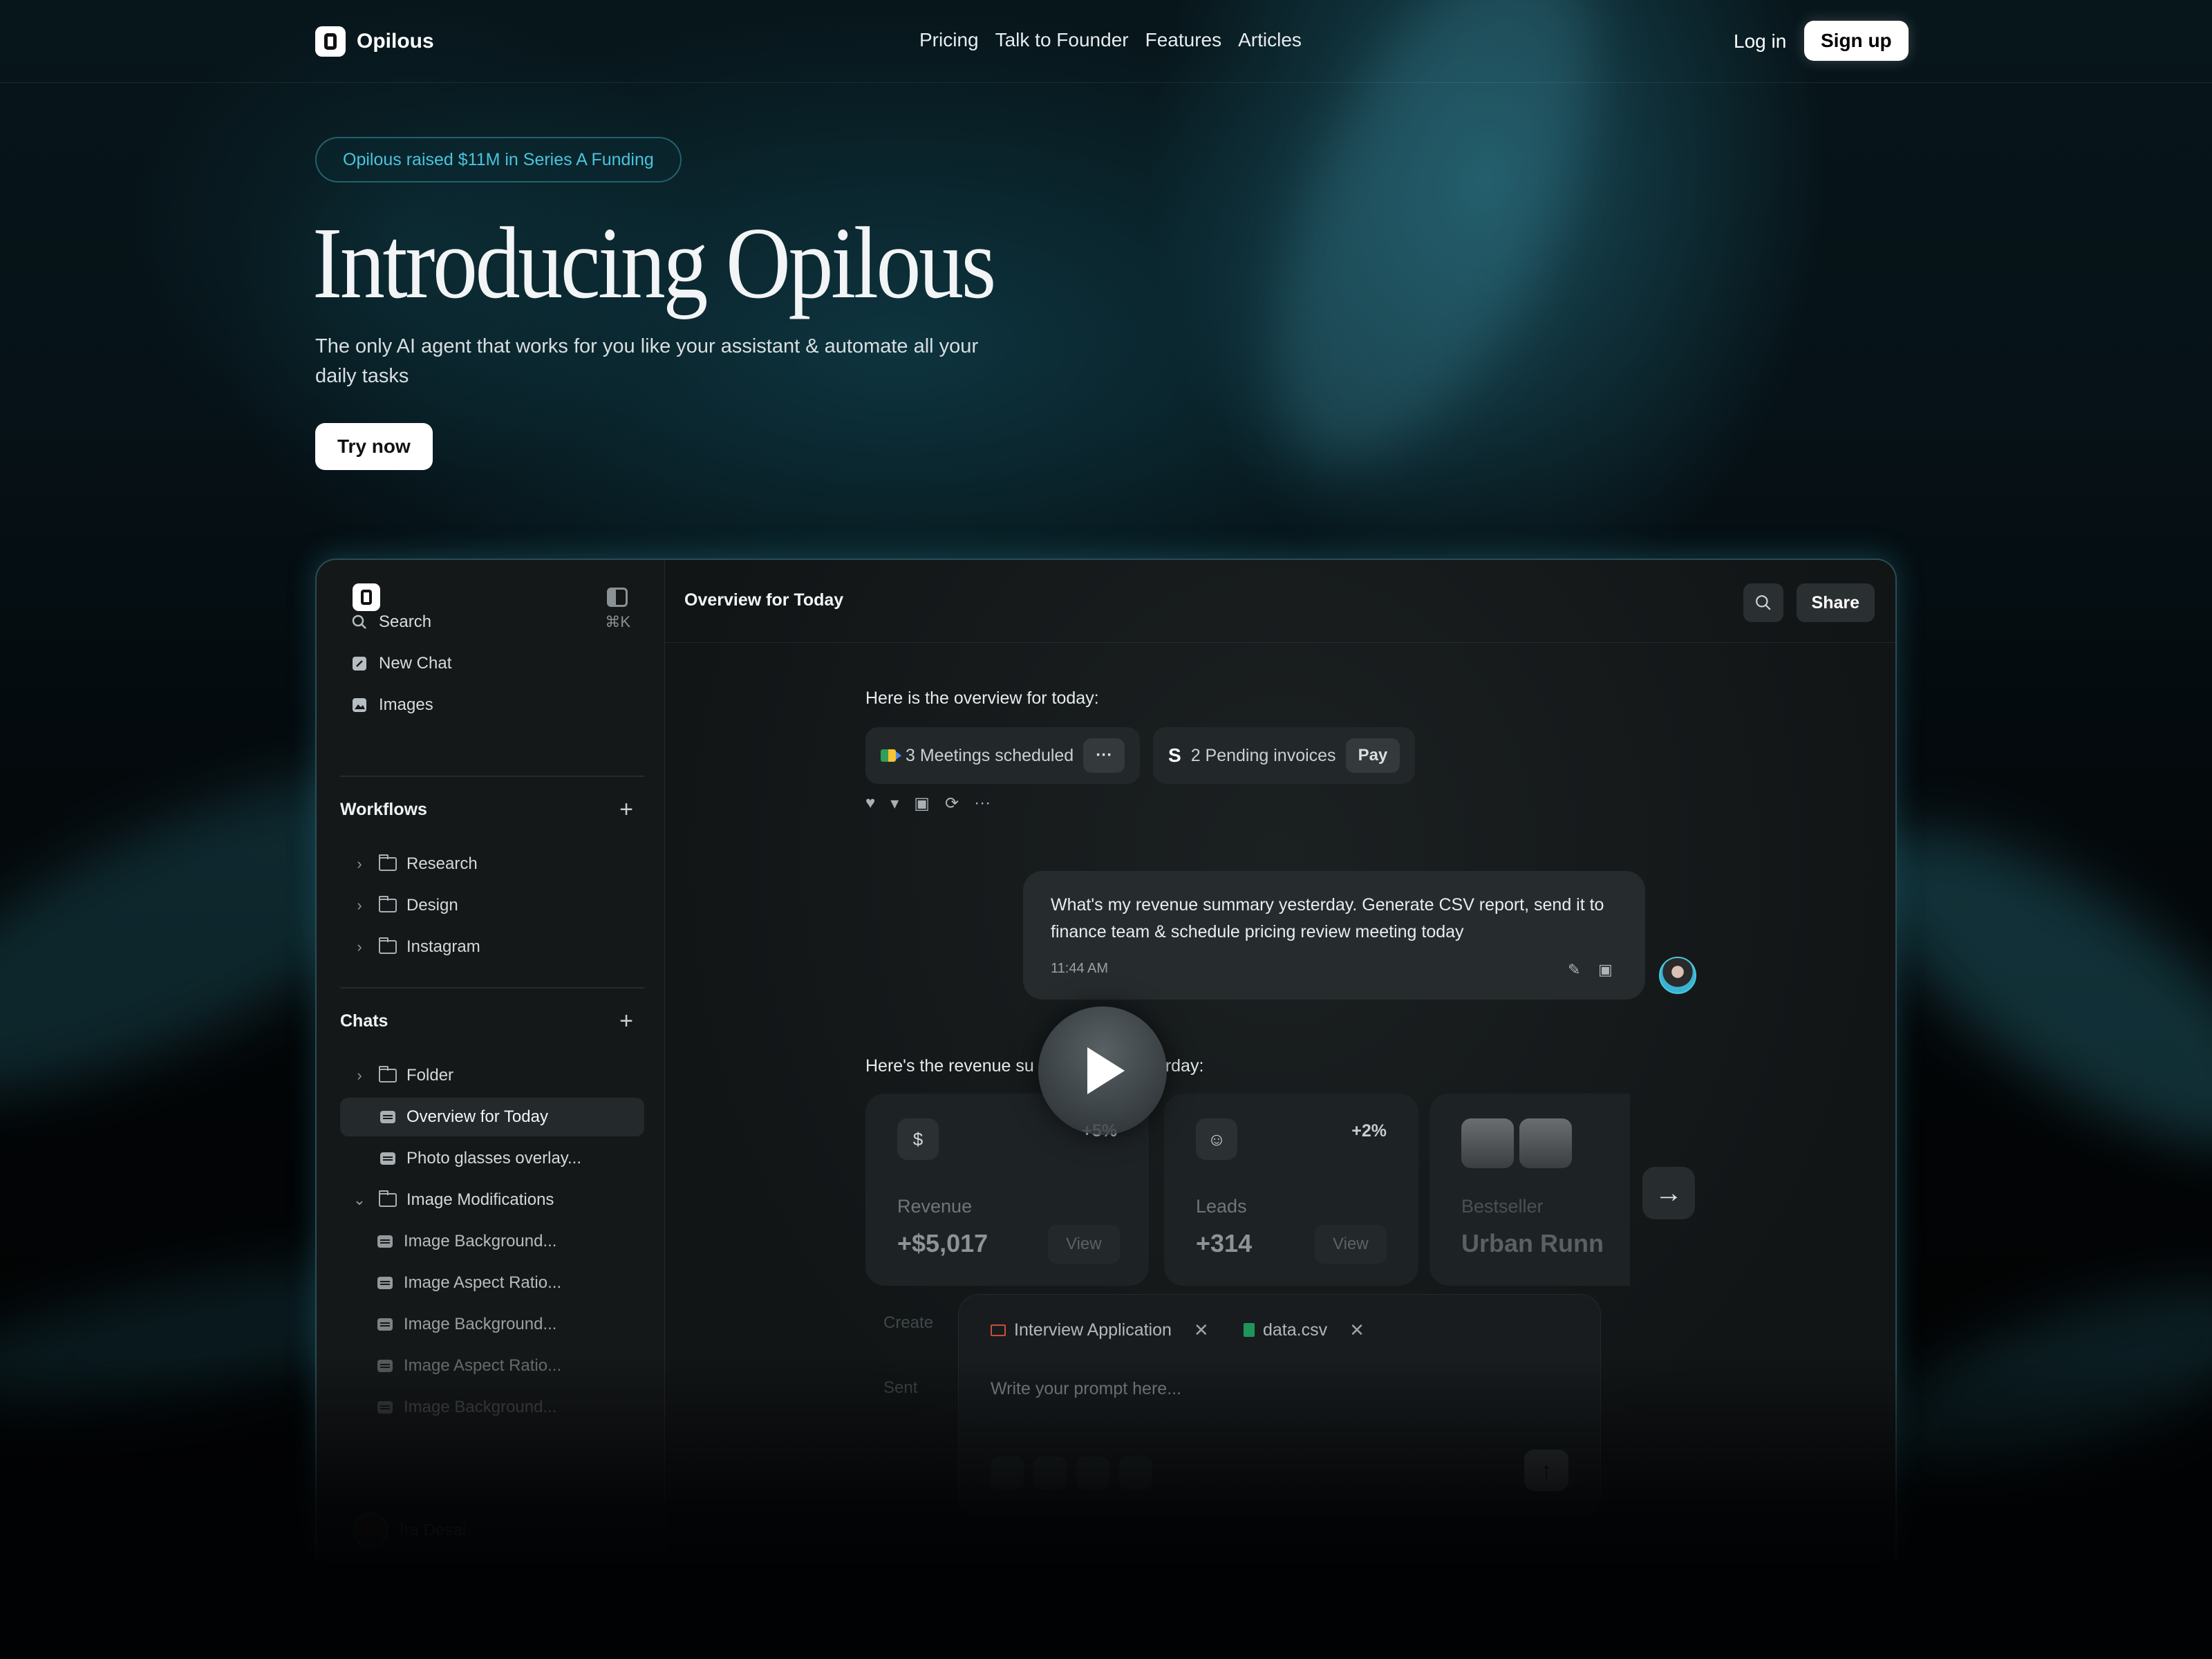  What do you see at coordinates (1835, 602) in the screenshot?
I see `share-button: Share` at bounding box center [1835, 602].